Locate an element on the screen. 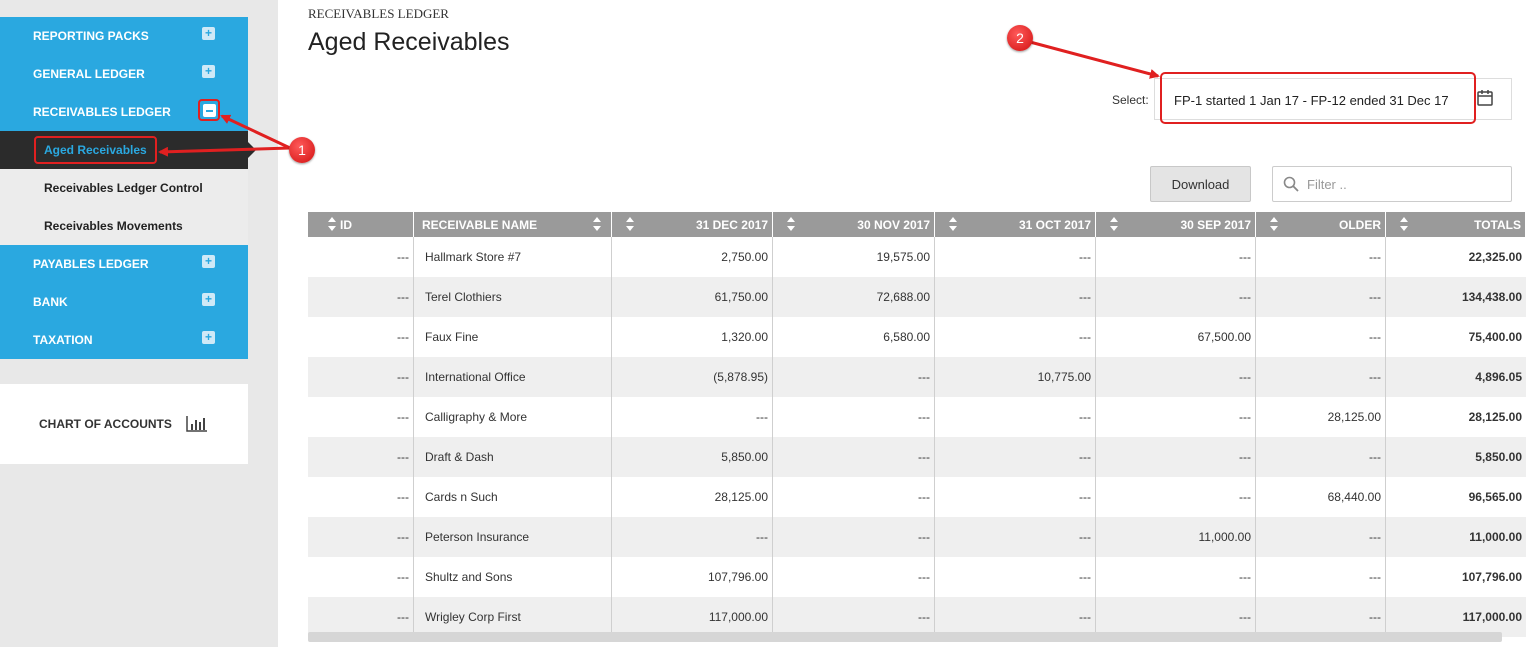 Image resolution: width=1526 pixels, height=647 pixels. column-header-label: OLDER is located at coordinates (1360, 224).